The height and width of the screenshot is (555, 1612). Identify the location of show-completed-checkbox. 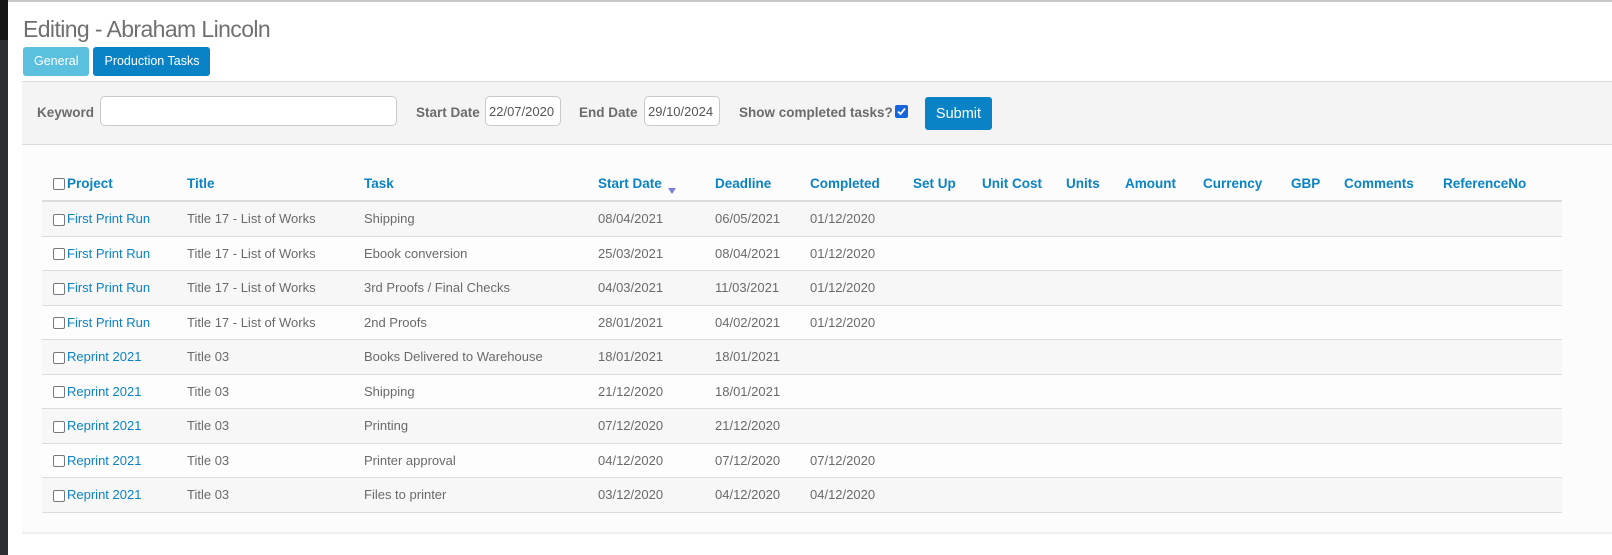
(901, 111).